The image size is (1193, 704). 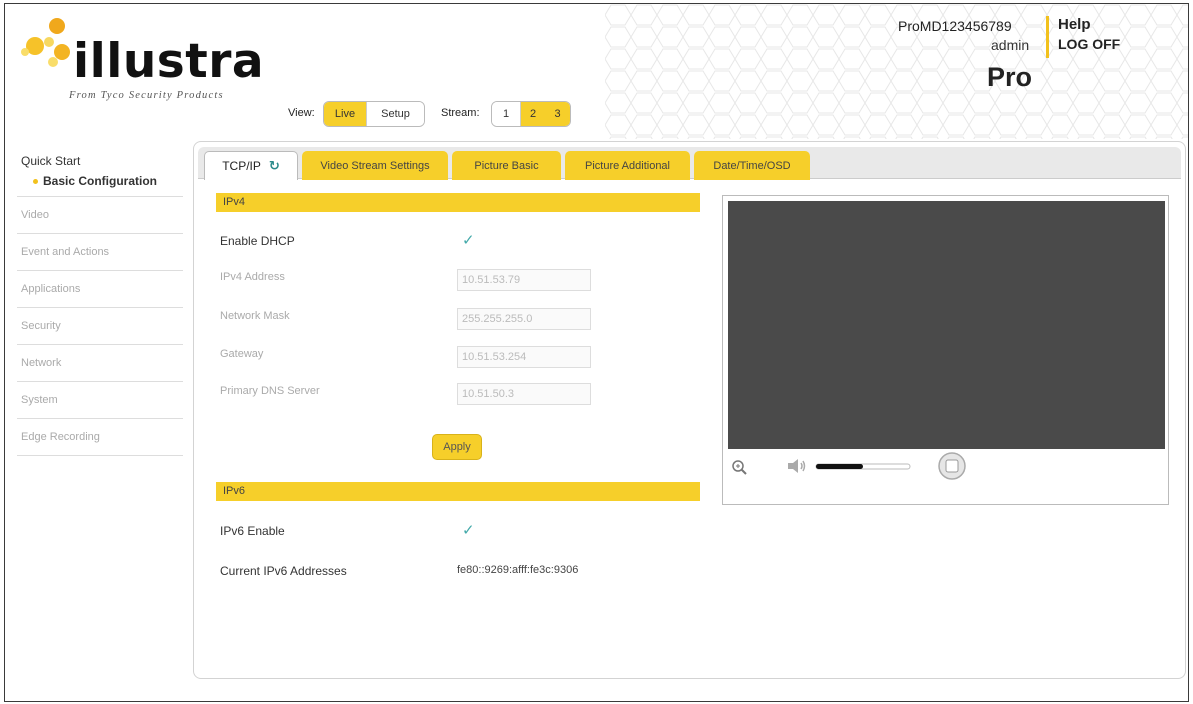 I want to click on ipv6-section-header: IPv6, so click(x=458, y=491).